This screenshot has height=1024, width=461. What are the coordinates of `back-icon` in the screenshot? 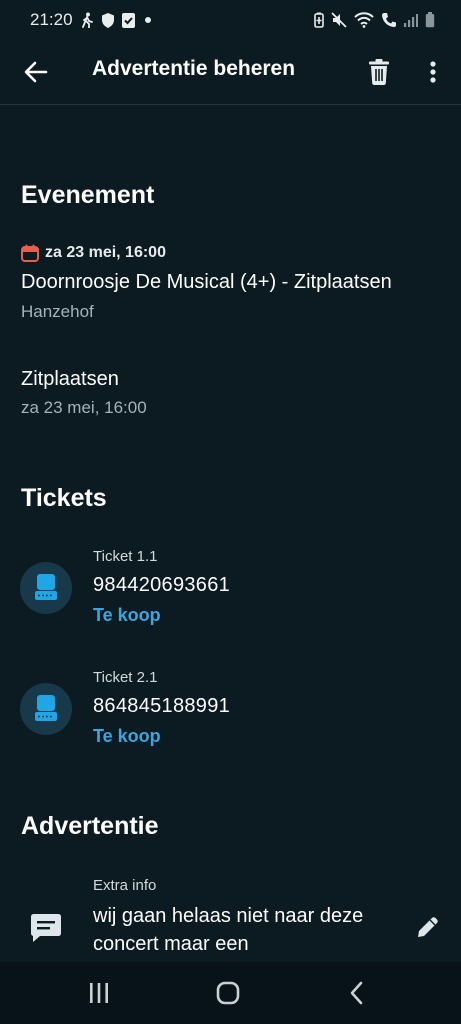 It's located at (356, 993).